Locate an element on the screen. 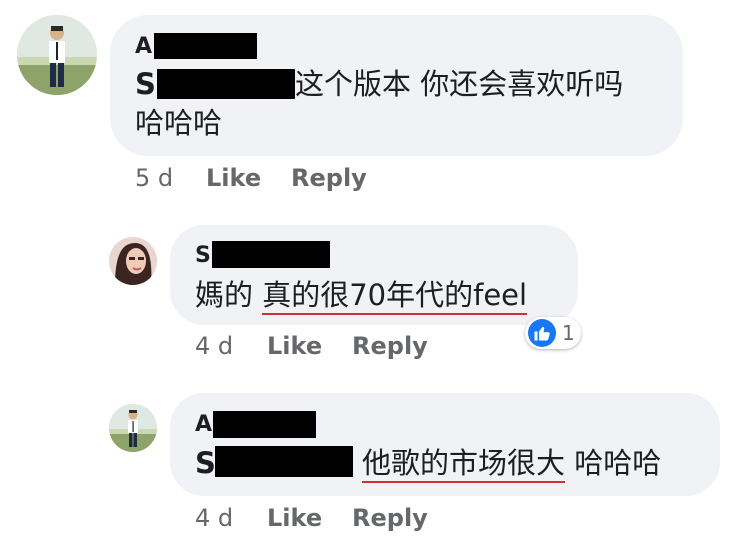 The height and width of the screenshot is (546, 744). thumbs-up-icon is located at coordinates (542, 333).